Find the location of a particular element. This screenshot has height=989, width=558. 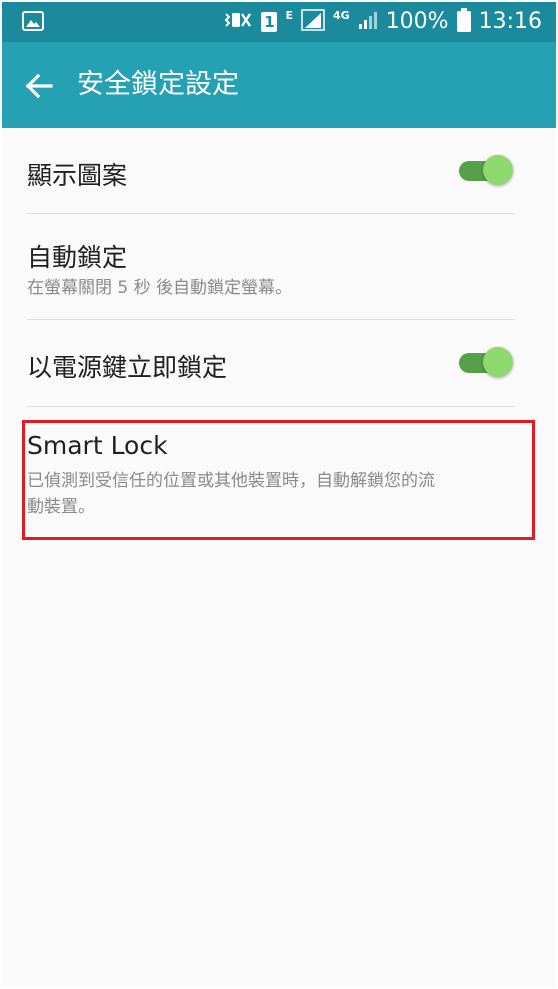

setting-smart-lock: Smart Lock 已偵測到受信任的位置或其他裝置時，自動解鎖您的流 動裝置。 is located at coordinates (271, 472).